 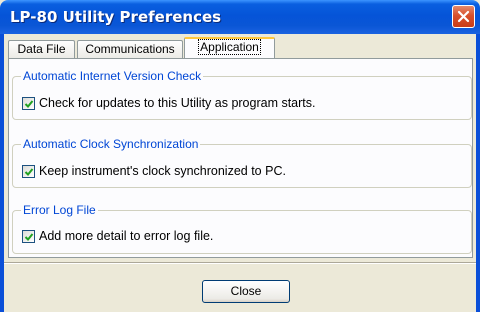 I want to click on window-title: LP-80 Utility Preferences, so click(x=116, y=17).